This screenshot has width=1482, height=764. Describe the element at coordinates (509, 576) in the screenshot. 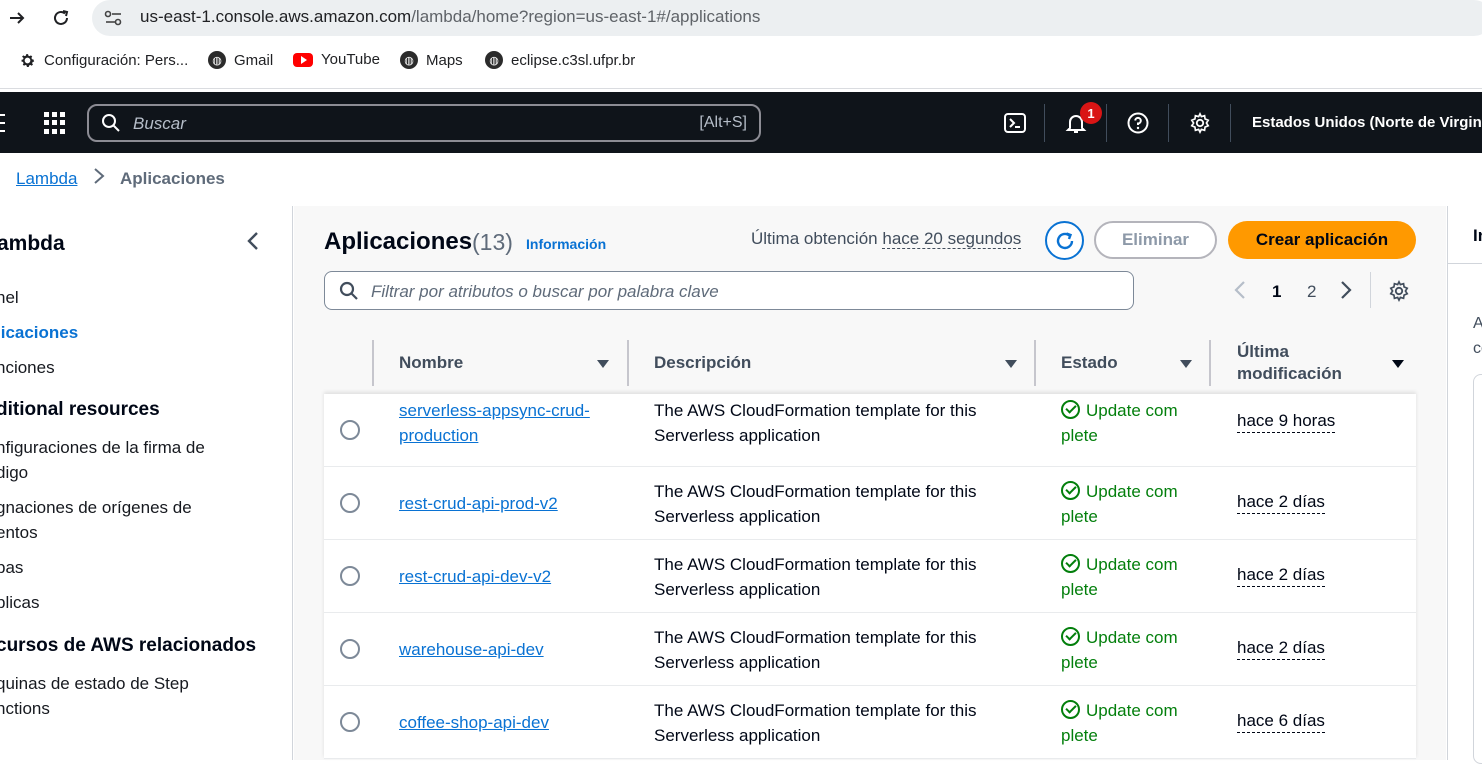

I see `application-link: rest-crud-api-dev-v2` at that location.